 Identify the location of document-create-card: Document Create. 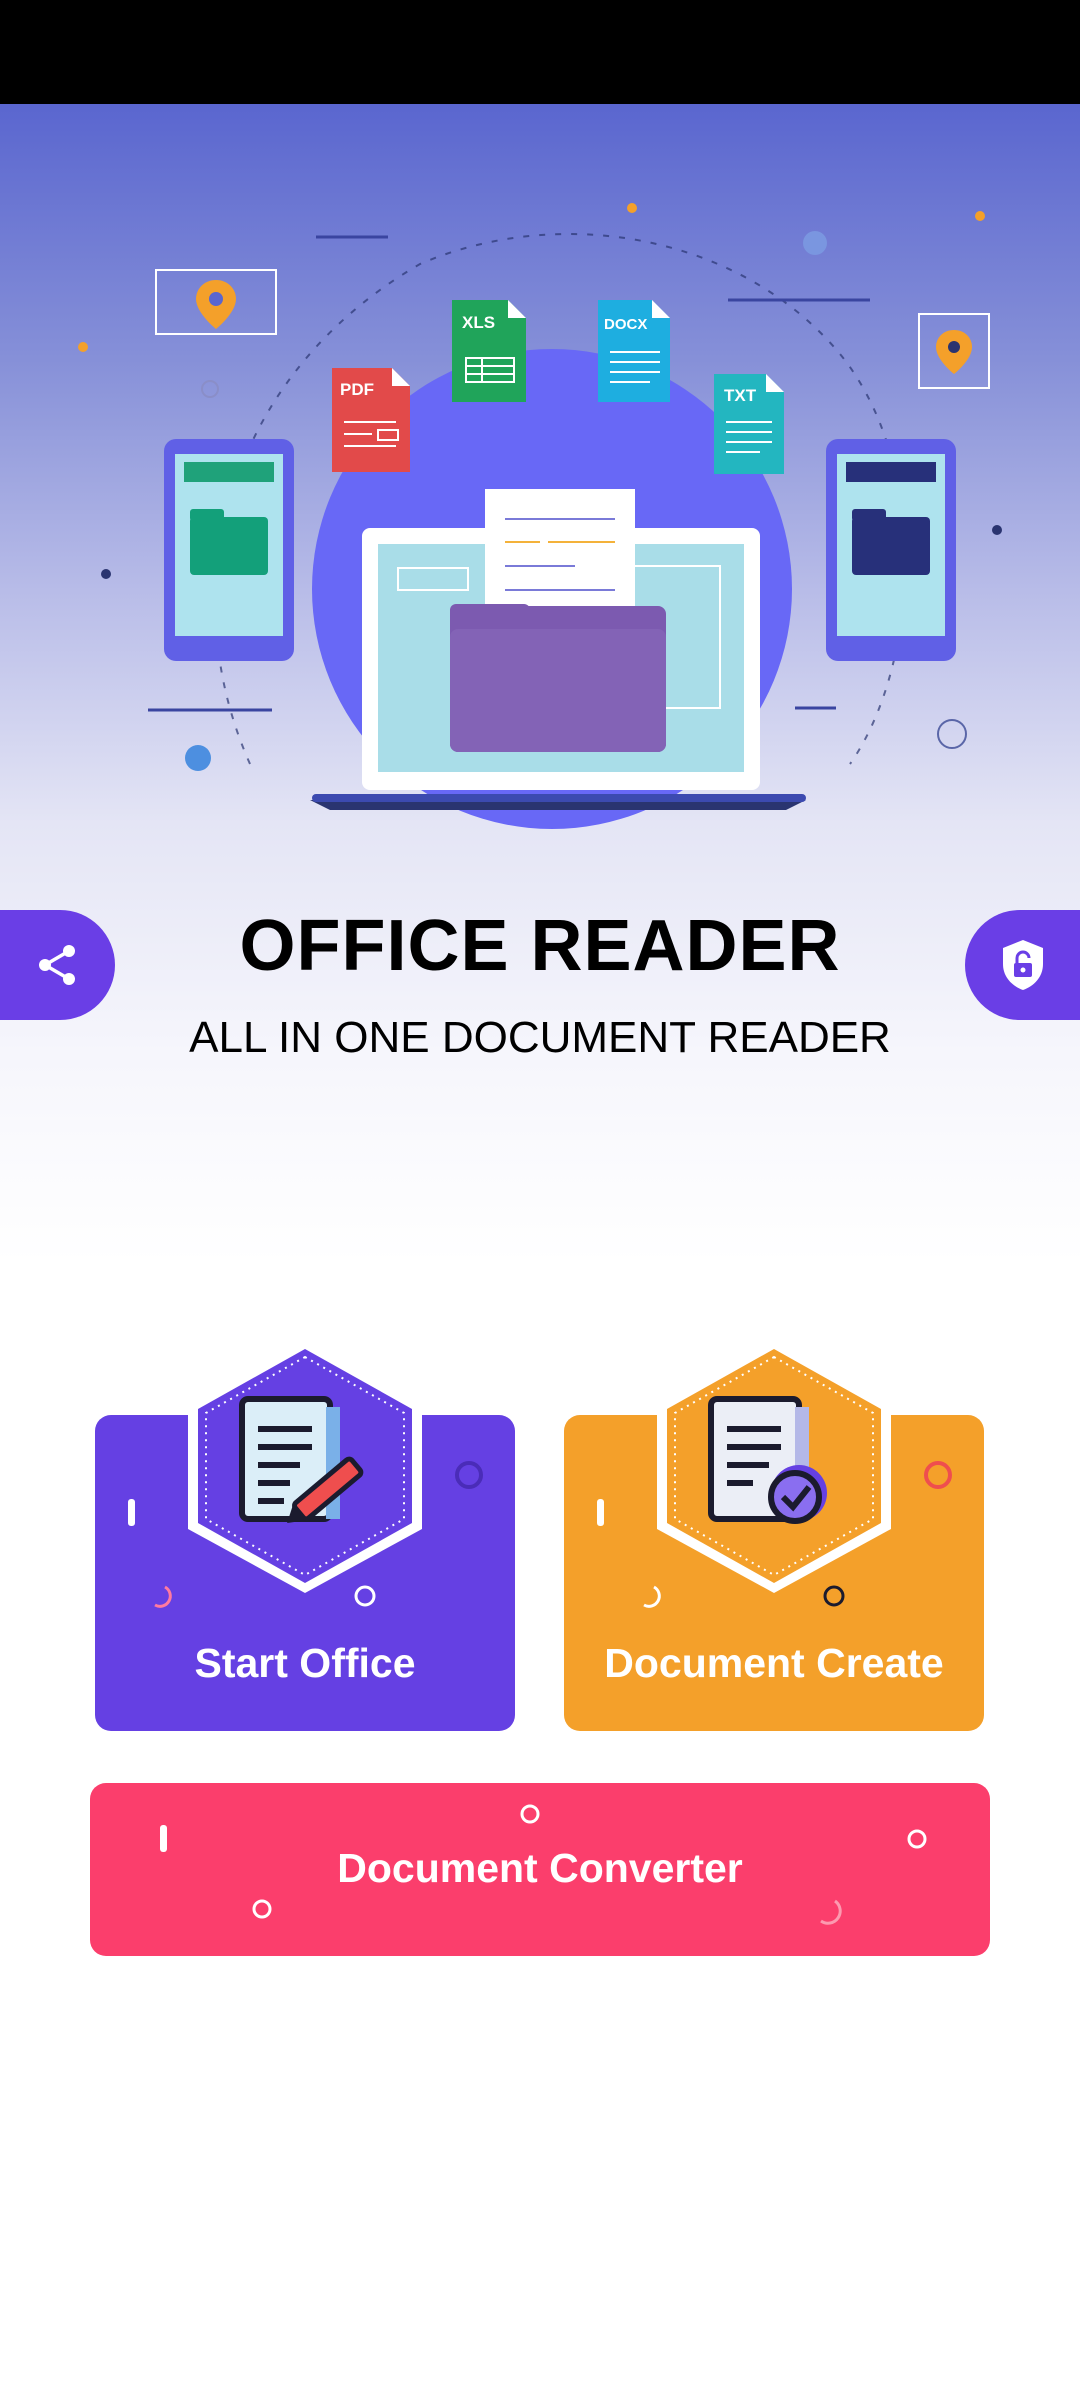
(774, 1535).